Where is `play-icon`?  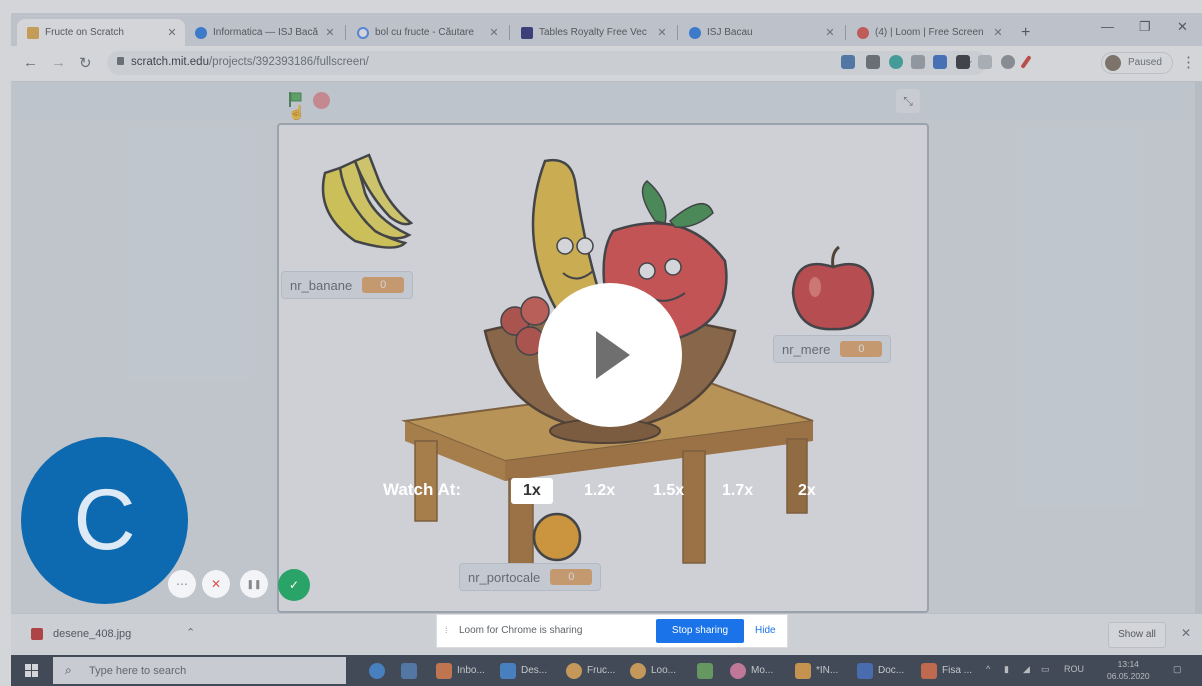 play-icon is located at coordinates (613, 355).